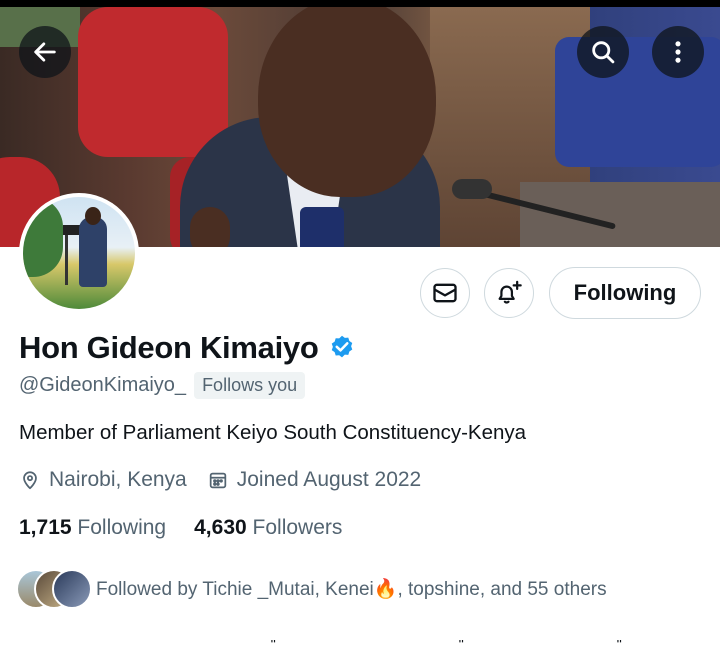 Image resolution: width=720 pixels, height=648 pixels. I want to click on followers-stat: 4,630 Followers, so click(268, 528).